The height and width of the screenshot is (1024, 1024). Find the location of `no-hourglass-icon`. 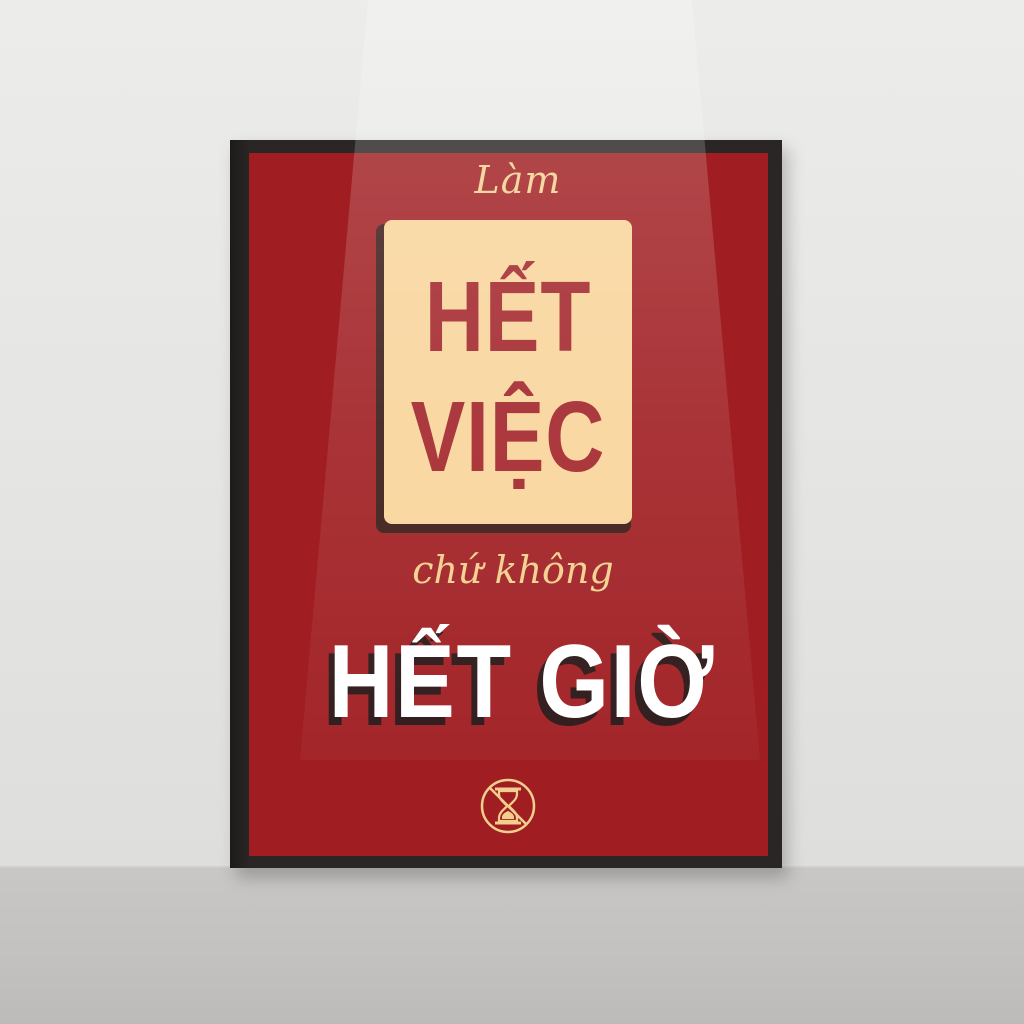

no-hourglass-icon is located at coordinates (508, 806).